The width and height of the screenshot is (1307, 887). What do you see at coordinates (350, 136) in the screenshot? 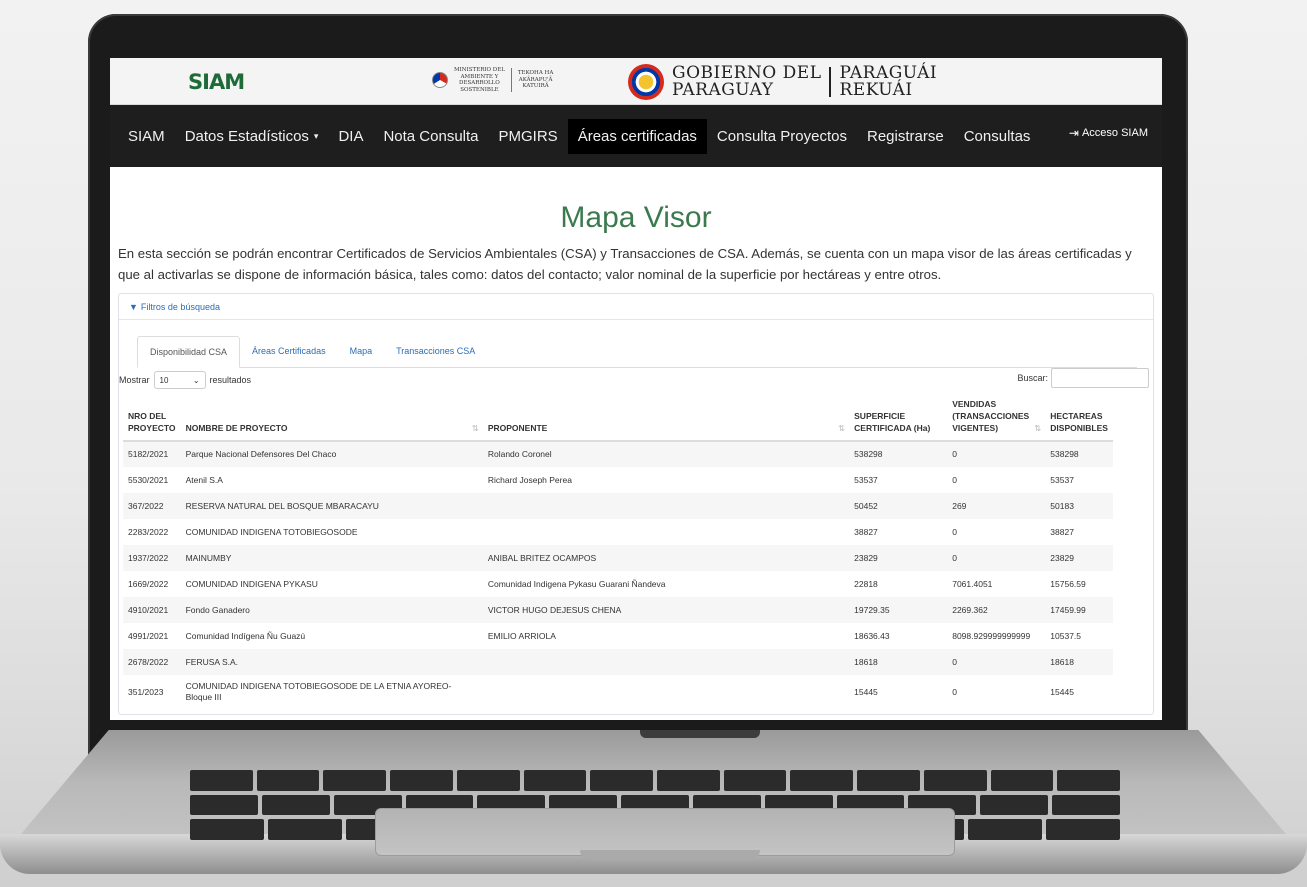
I see `nav-dia: DIA` at bounding box center [350, 136].